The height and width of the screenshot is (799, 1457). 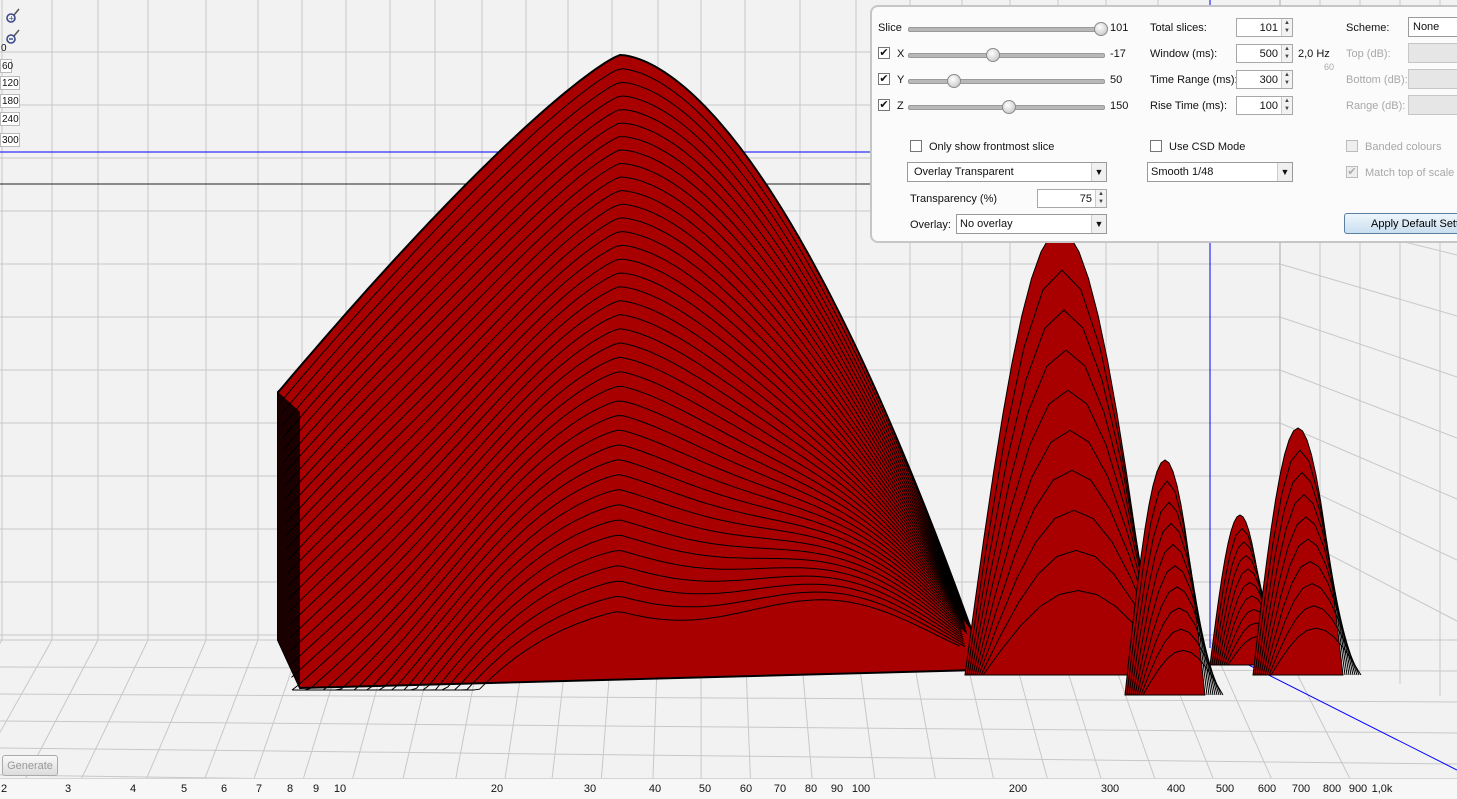 What do you see at coordinates (1332, 789) in the screenshot?
I see `frequency-tick-label: 800` at bounding box center [1332, 789].